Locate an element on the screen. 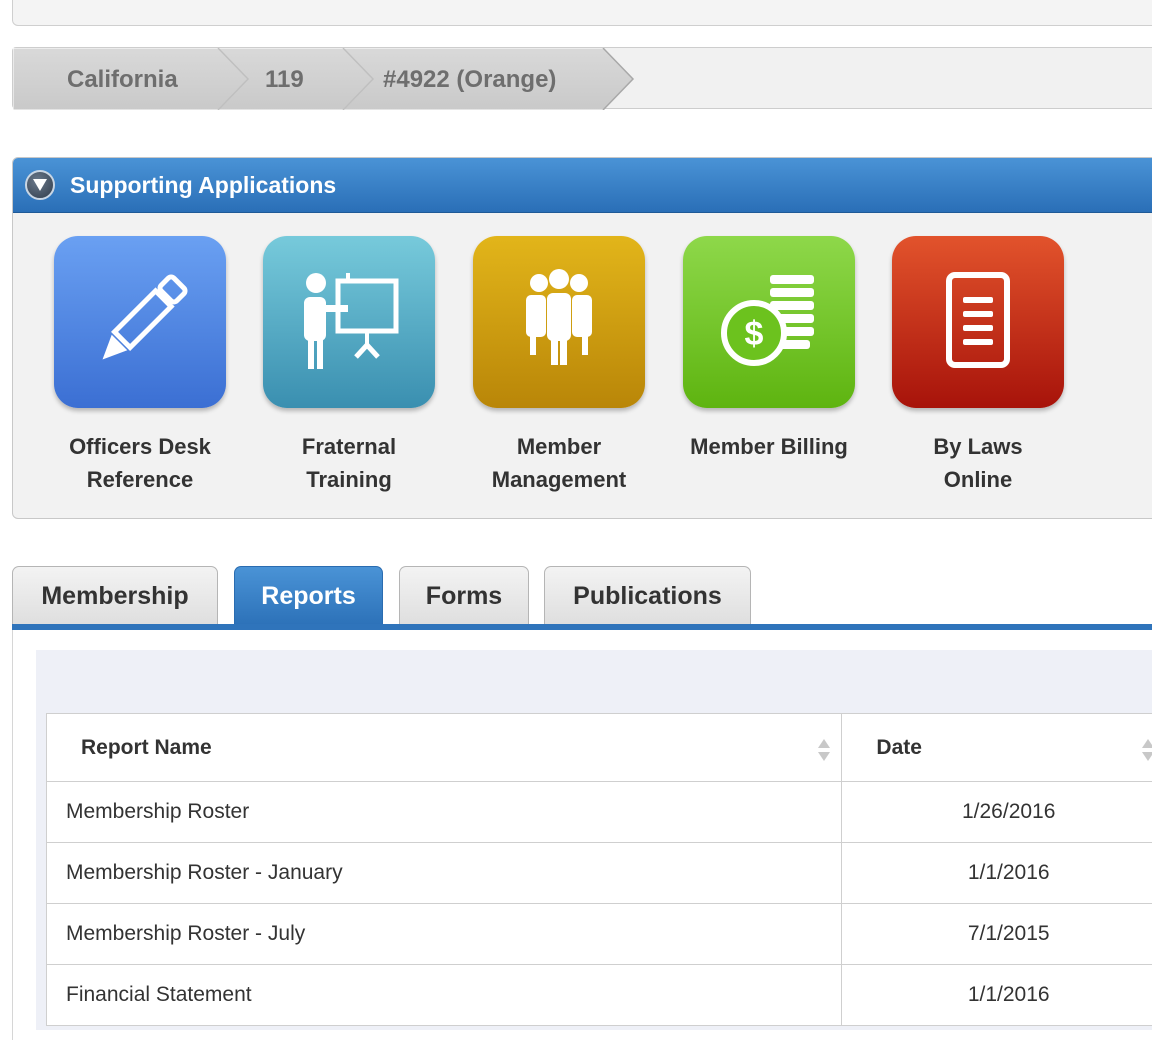 This screenshot has height=1040, width=1152. tab-membership: Membership is located at coordinates (115, 596).